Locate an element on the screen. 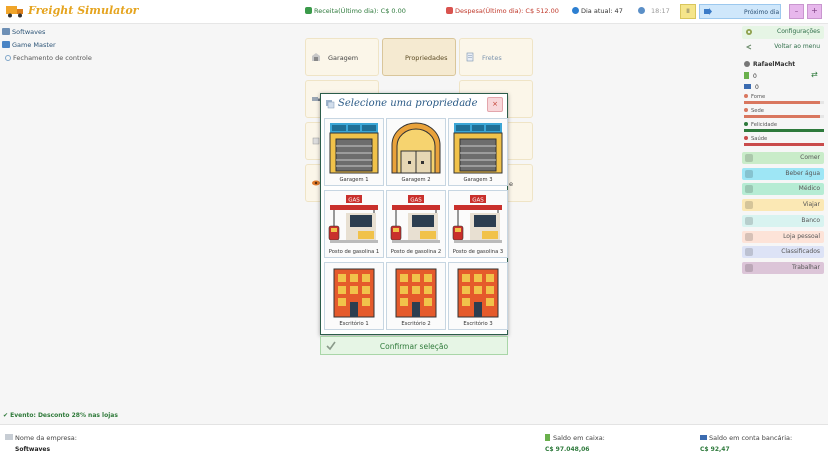  sidebar-item-label: Softwaves is located at coordinates (29, 32).